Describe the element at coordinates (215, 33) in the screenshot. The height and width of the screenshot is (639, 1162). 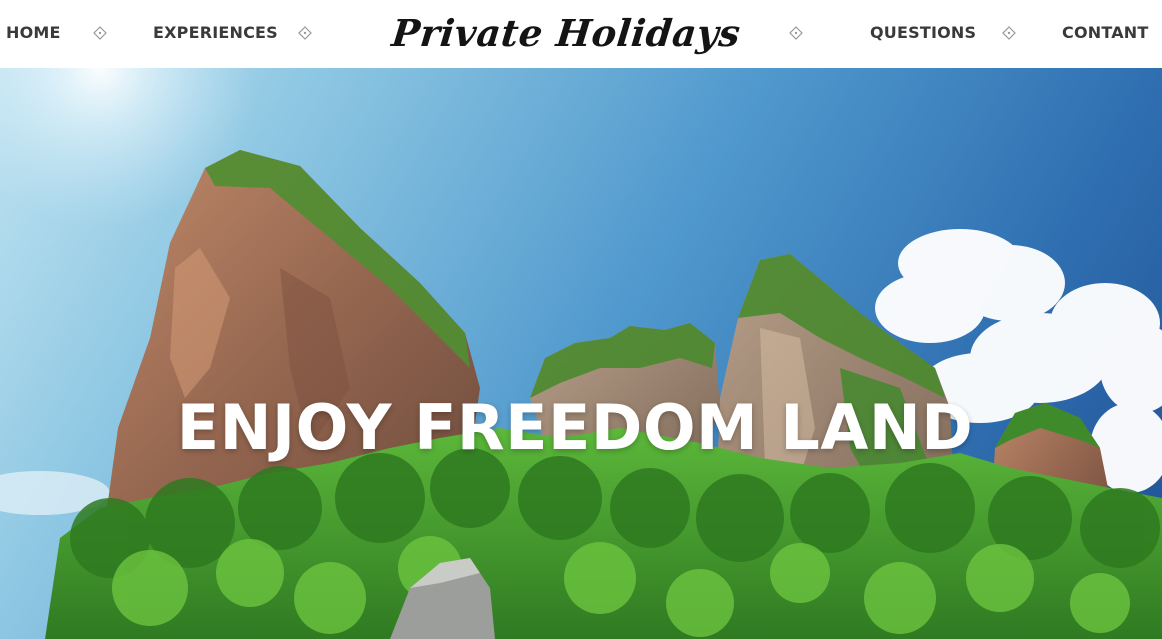
I see `nav-experiences-link: EXPERIENCES` at that location.